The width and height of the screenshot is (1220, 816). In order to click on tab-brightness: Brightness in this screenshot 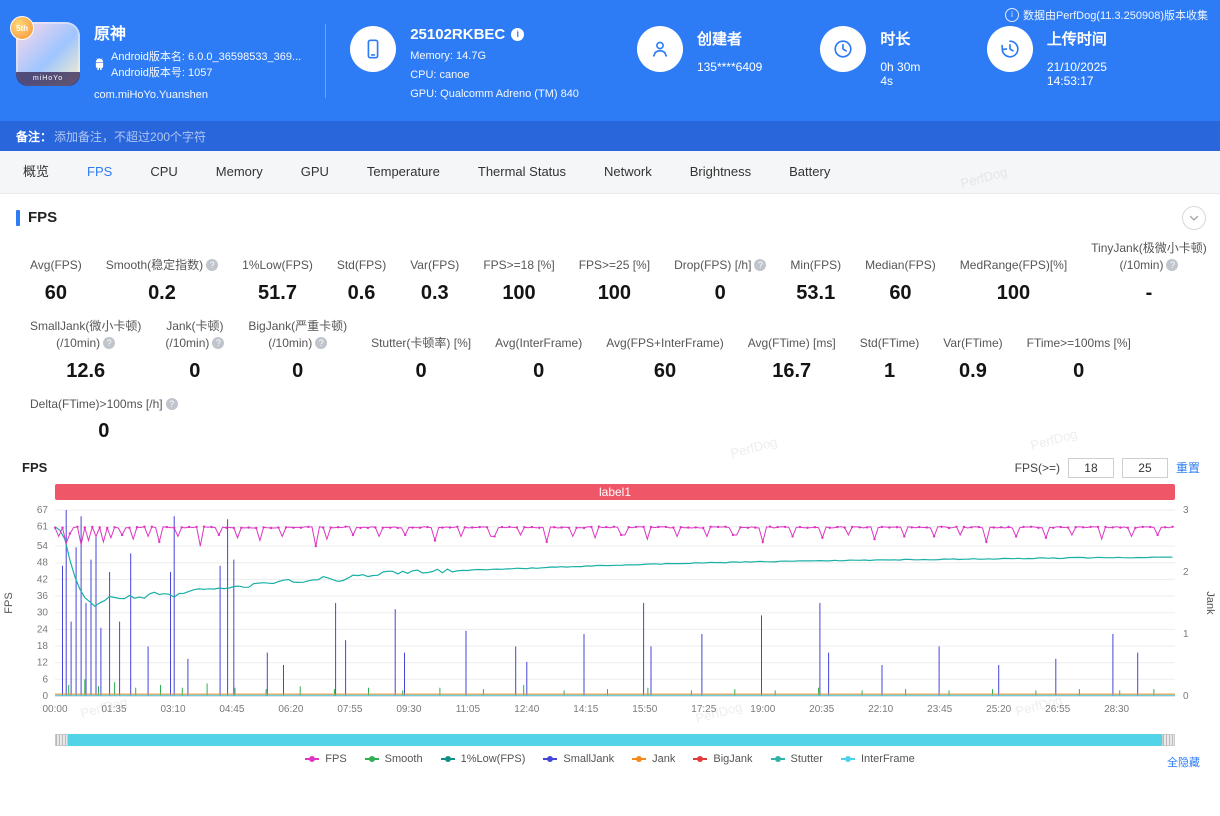, I will do `click(720, 172)`.